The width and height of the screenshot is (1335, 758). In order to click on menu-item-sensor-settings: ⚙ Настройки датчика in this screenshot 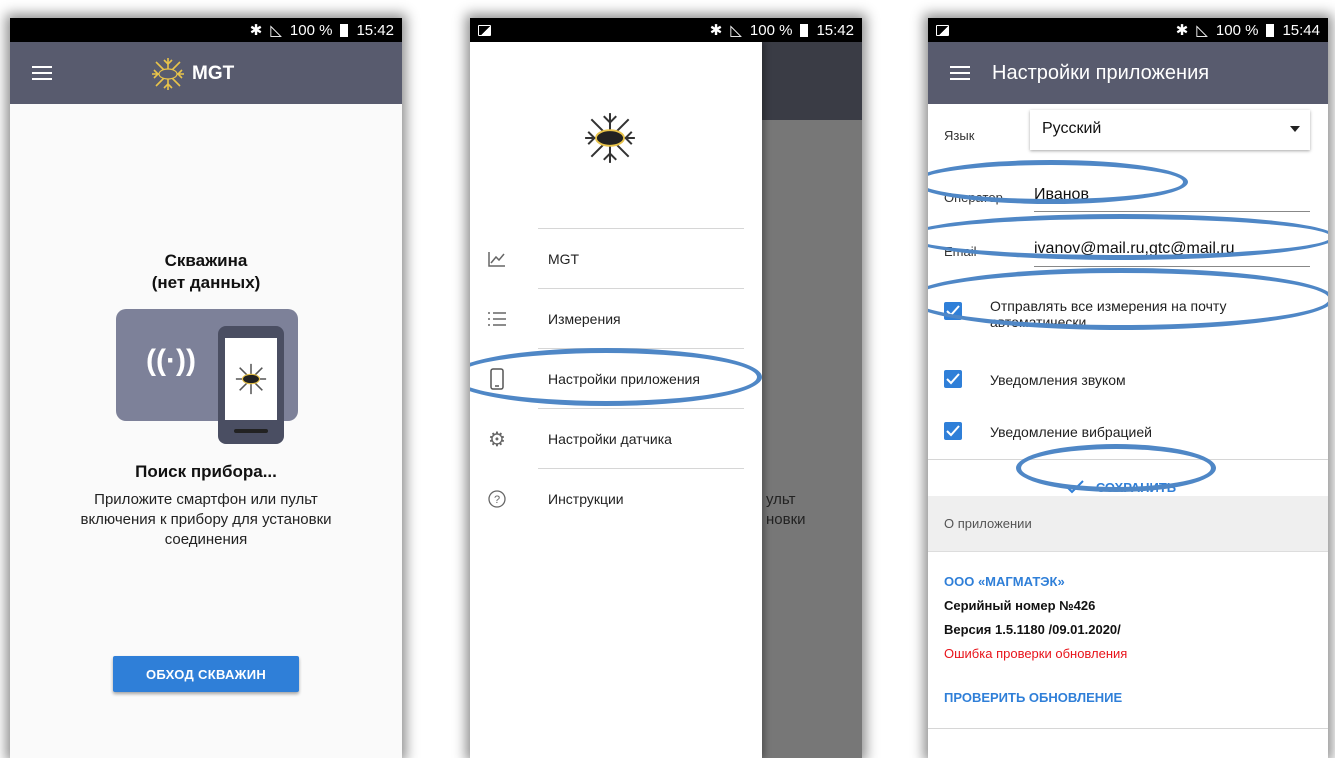, I will do `click(616, 439)`.